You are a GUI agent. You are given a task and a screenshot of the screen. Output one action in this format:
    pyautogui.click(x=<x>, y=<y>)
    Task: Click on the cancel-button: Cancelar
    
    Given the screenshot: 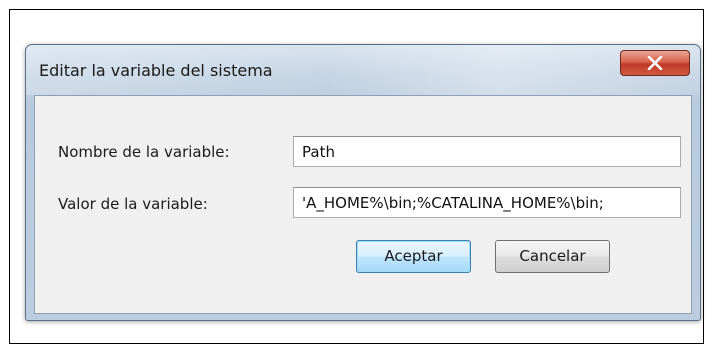 What is the action you would take?
    pyautogui.click(x=552, y=256)
    